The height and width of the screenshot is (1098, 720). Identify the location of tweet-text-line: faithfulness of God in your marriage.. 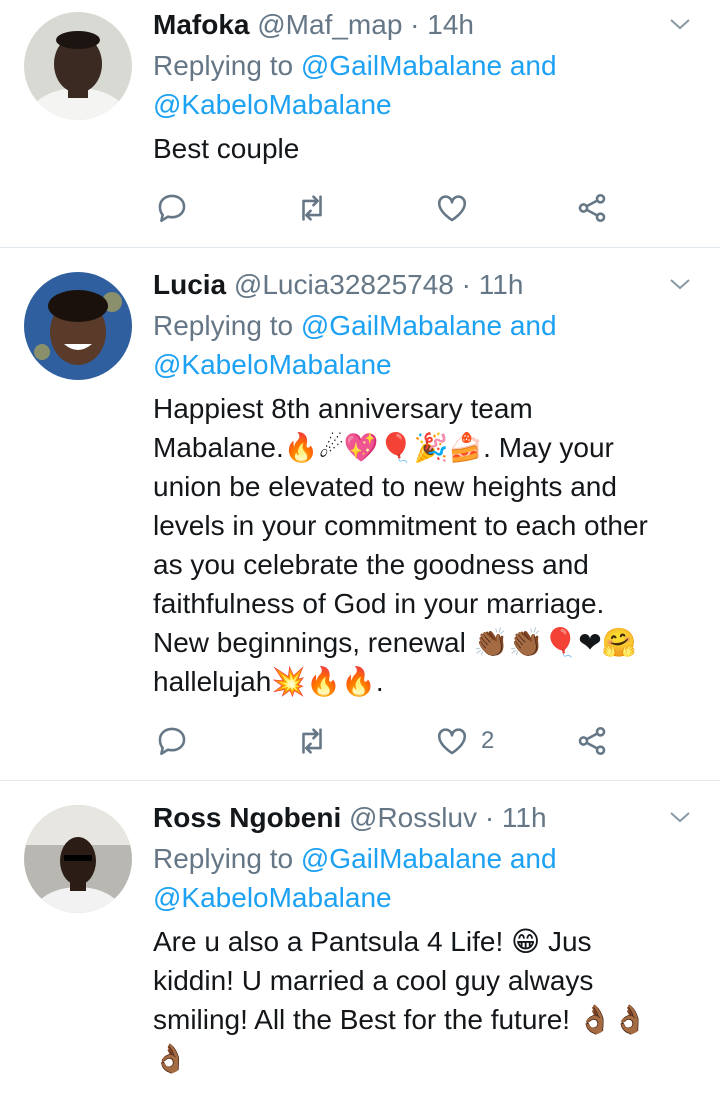
(379, 603).